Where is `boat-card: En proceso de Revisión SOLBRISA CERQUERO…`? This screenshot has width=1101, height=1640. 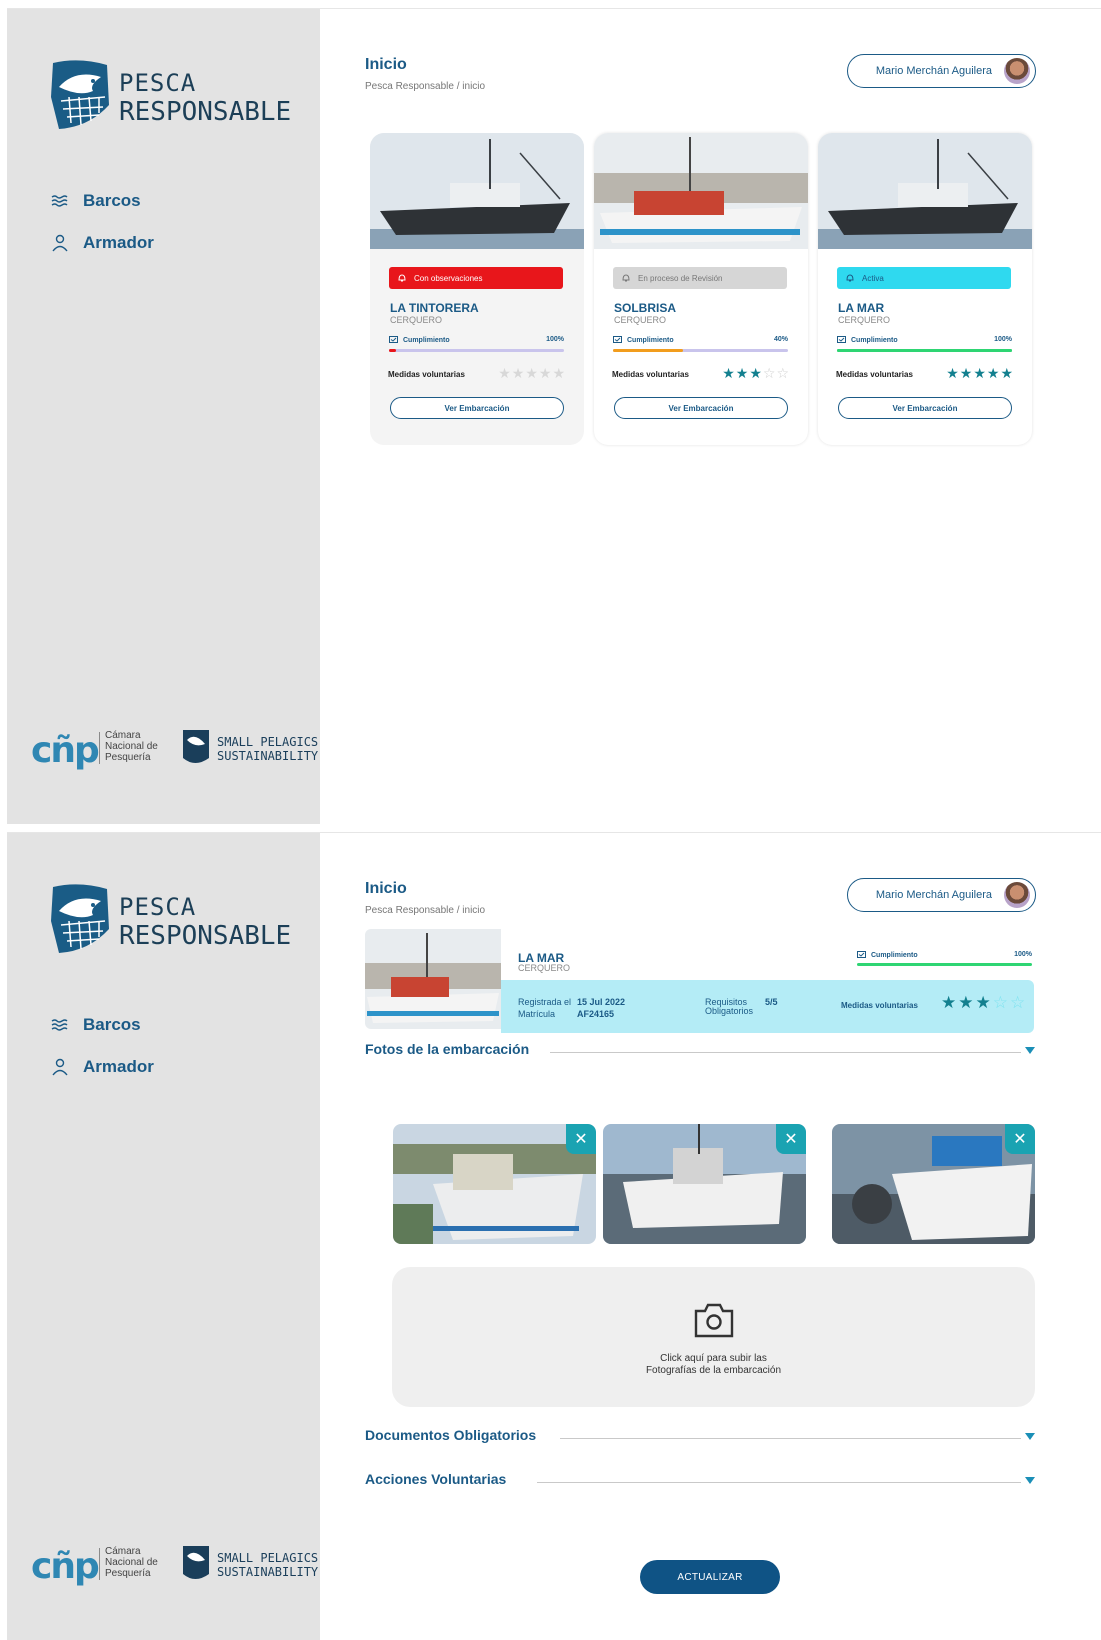 boat-card: En proceso de Revisión SOLBRISA CERQUERO… is located at coordinates (701, 289).